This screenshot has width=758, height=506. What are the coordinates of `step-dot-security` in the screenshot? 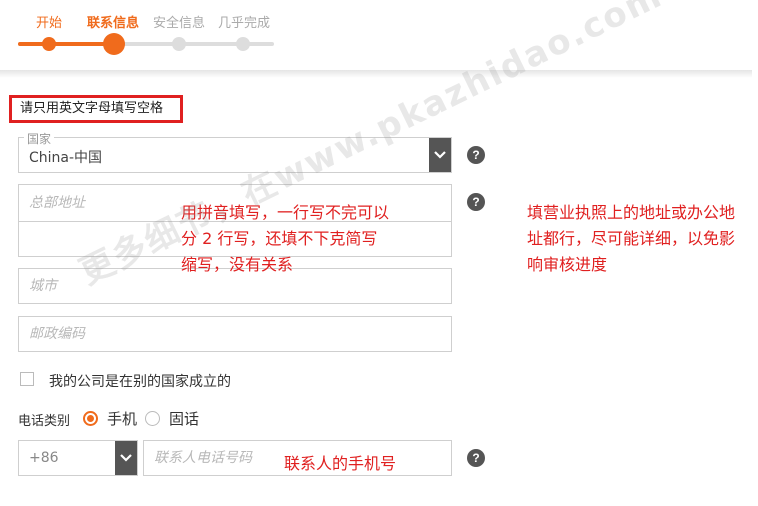 It's located at (179, 44).